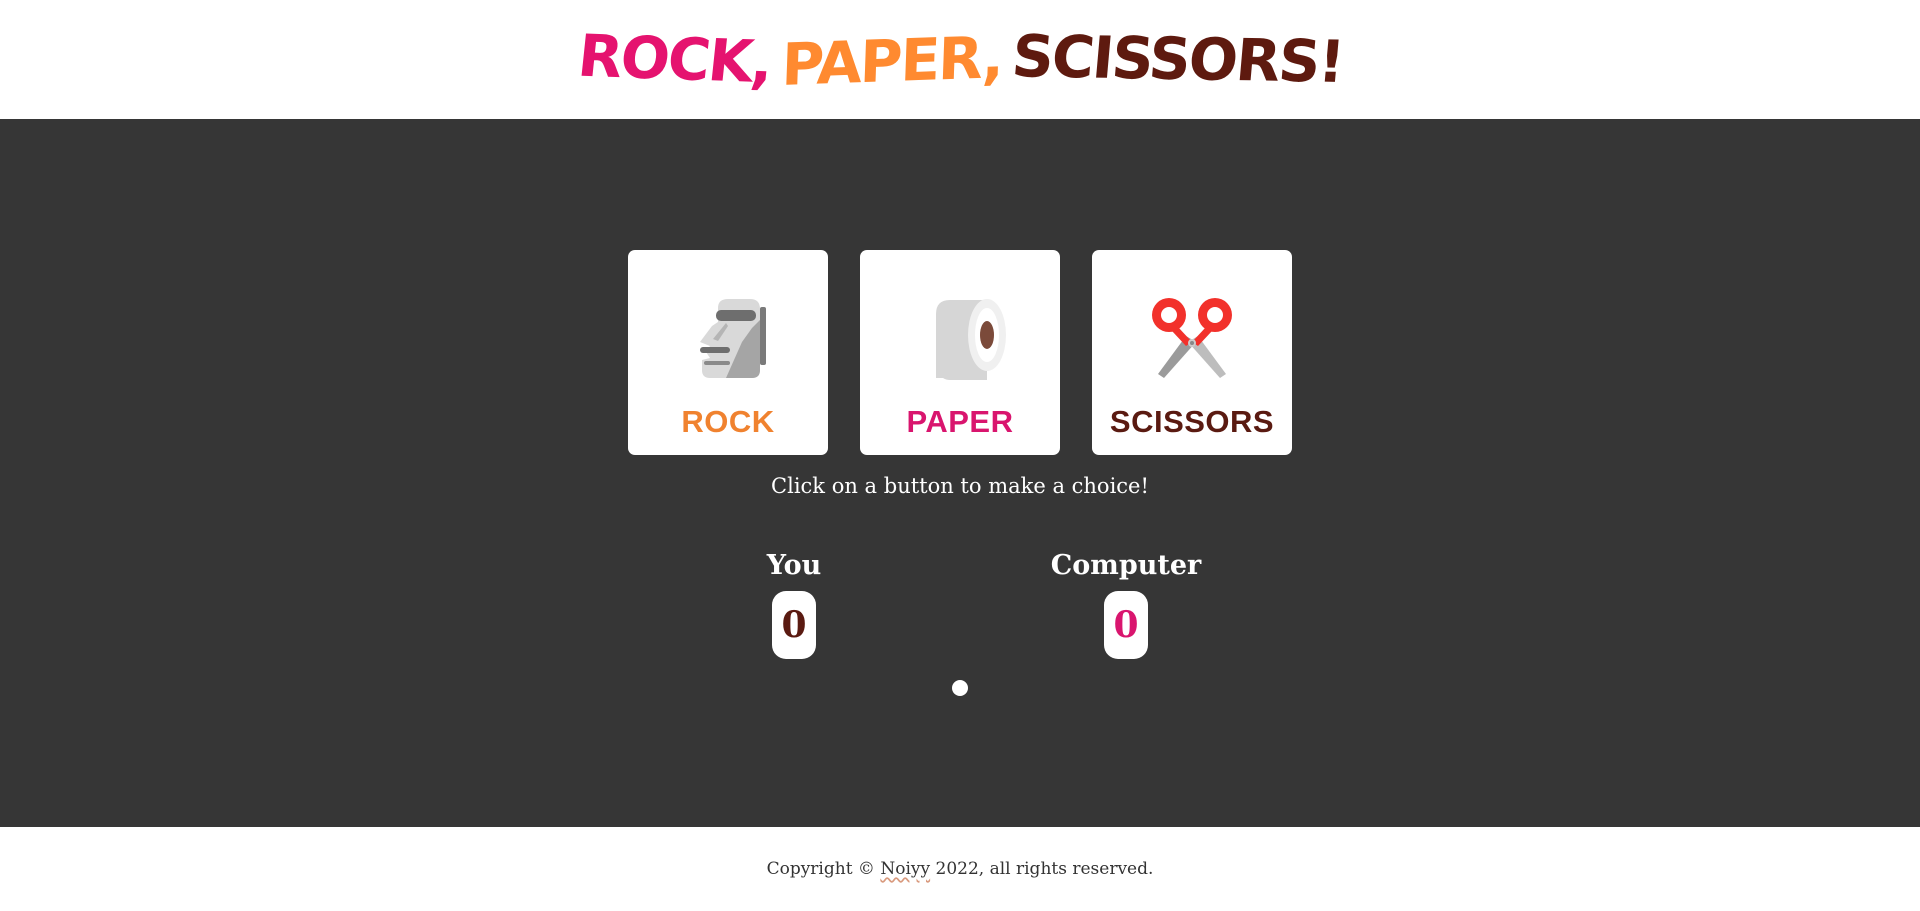  I want to click on paper-label: PAPER, so click(960, 421).